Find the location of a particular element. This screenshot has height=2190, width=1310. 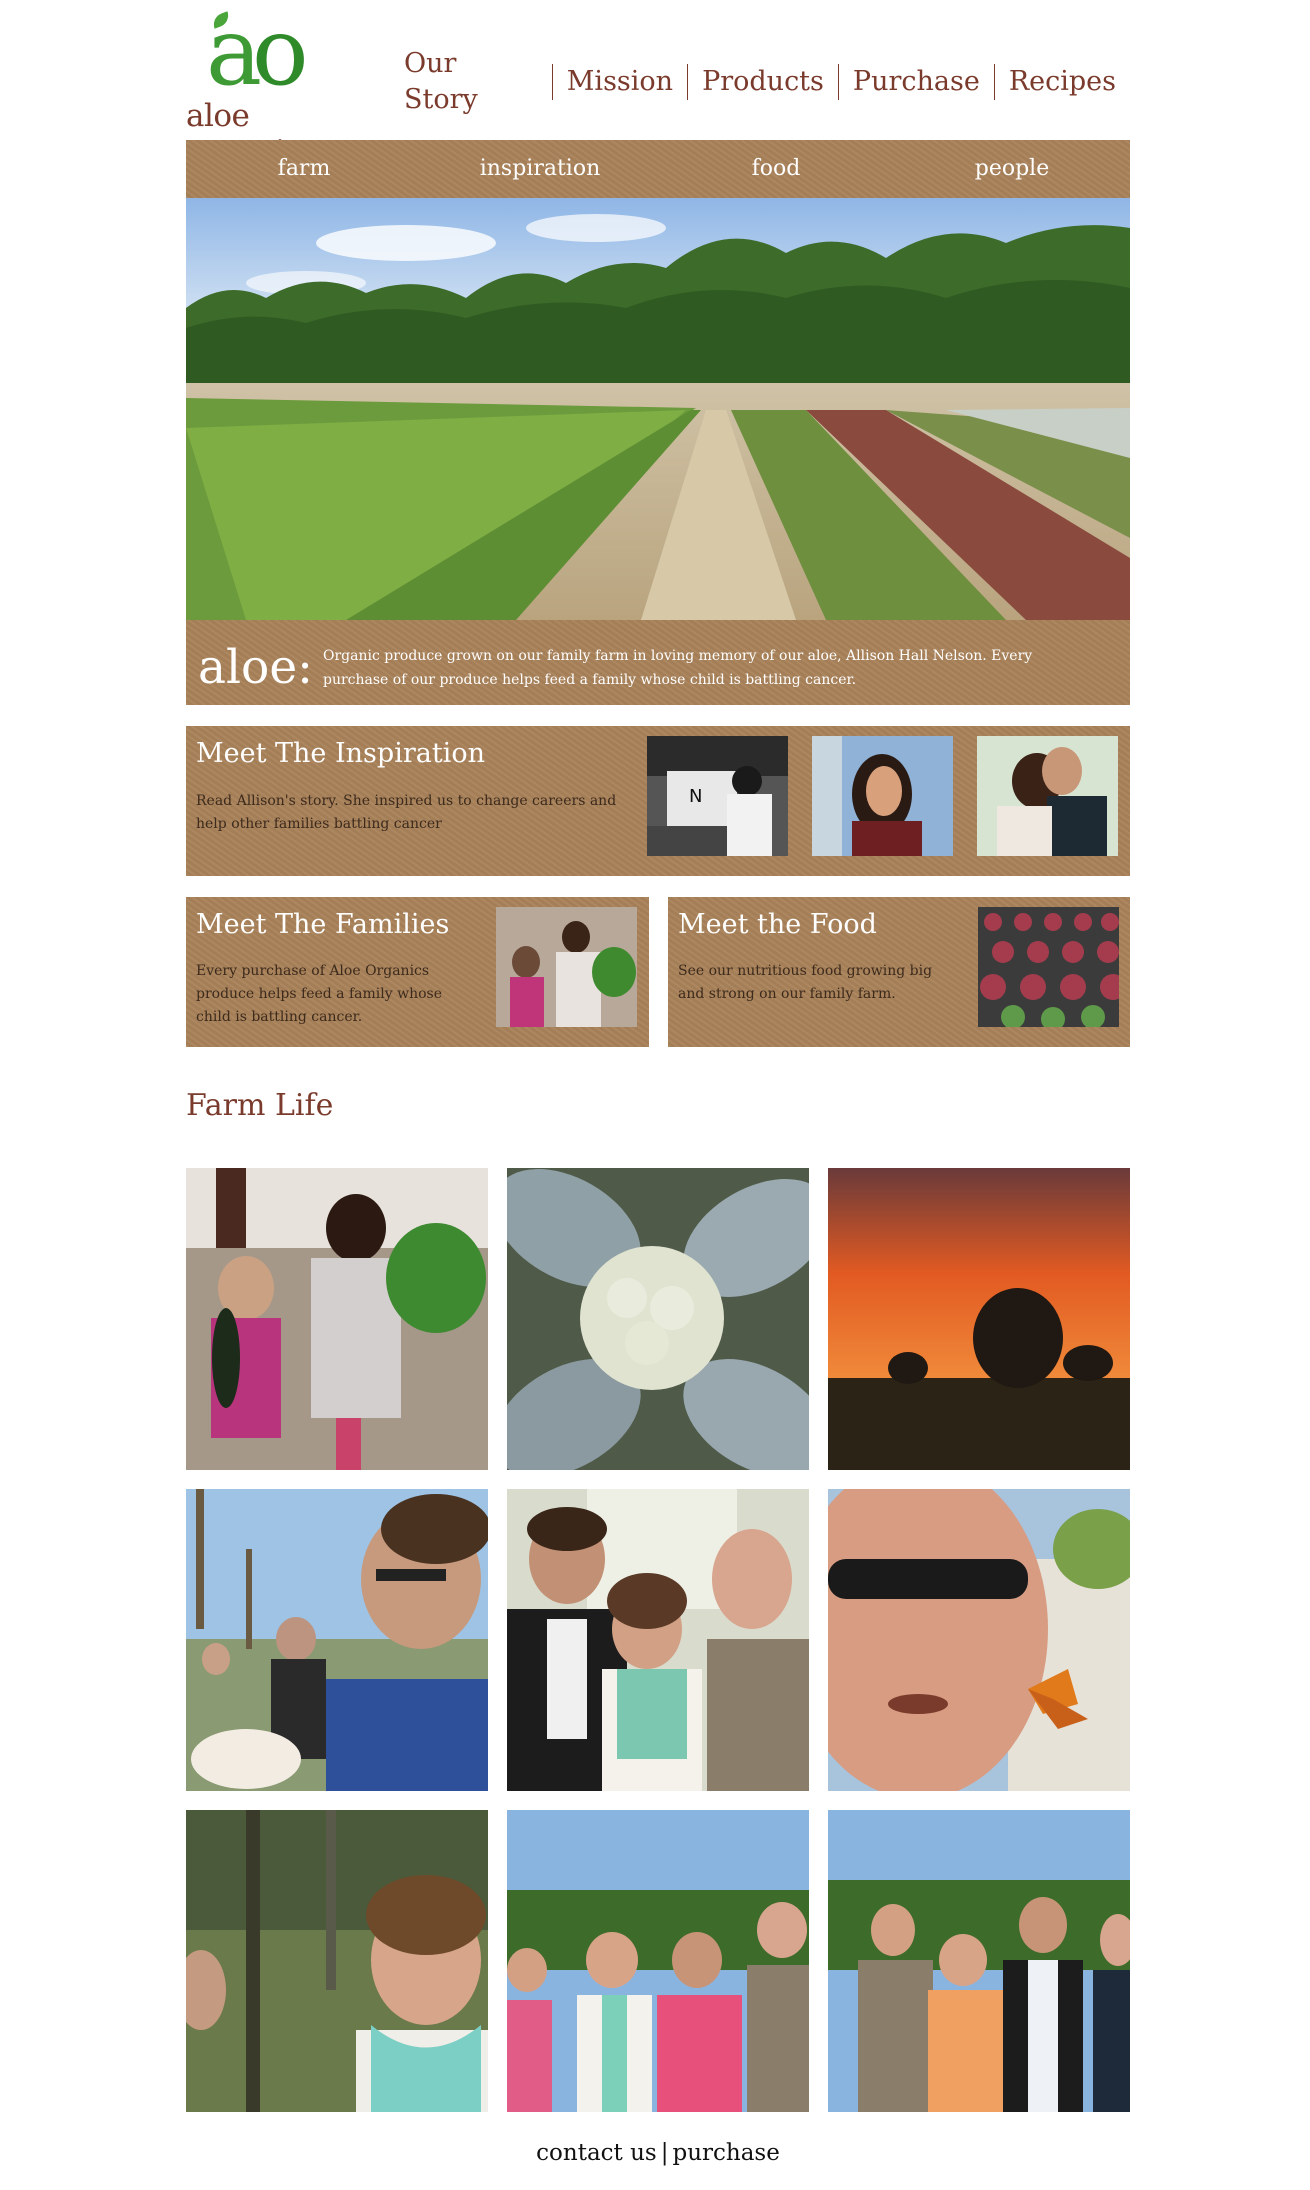

inspiration-photo-1: N is located at coordinates (717, 796).